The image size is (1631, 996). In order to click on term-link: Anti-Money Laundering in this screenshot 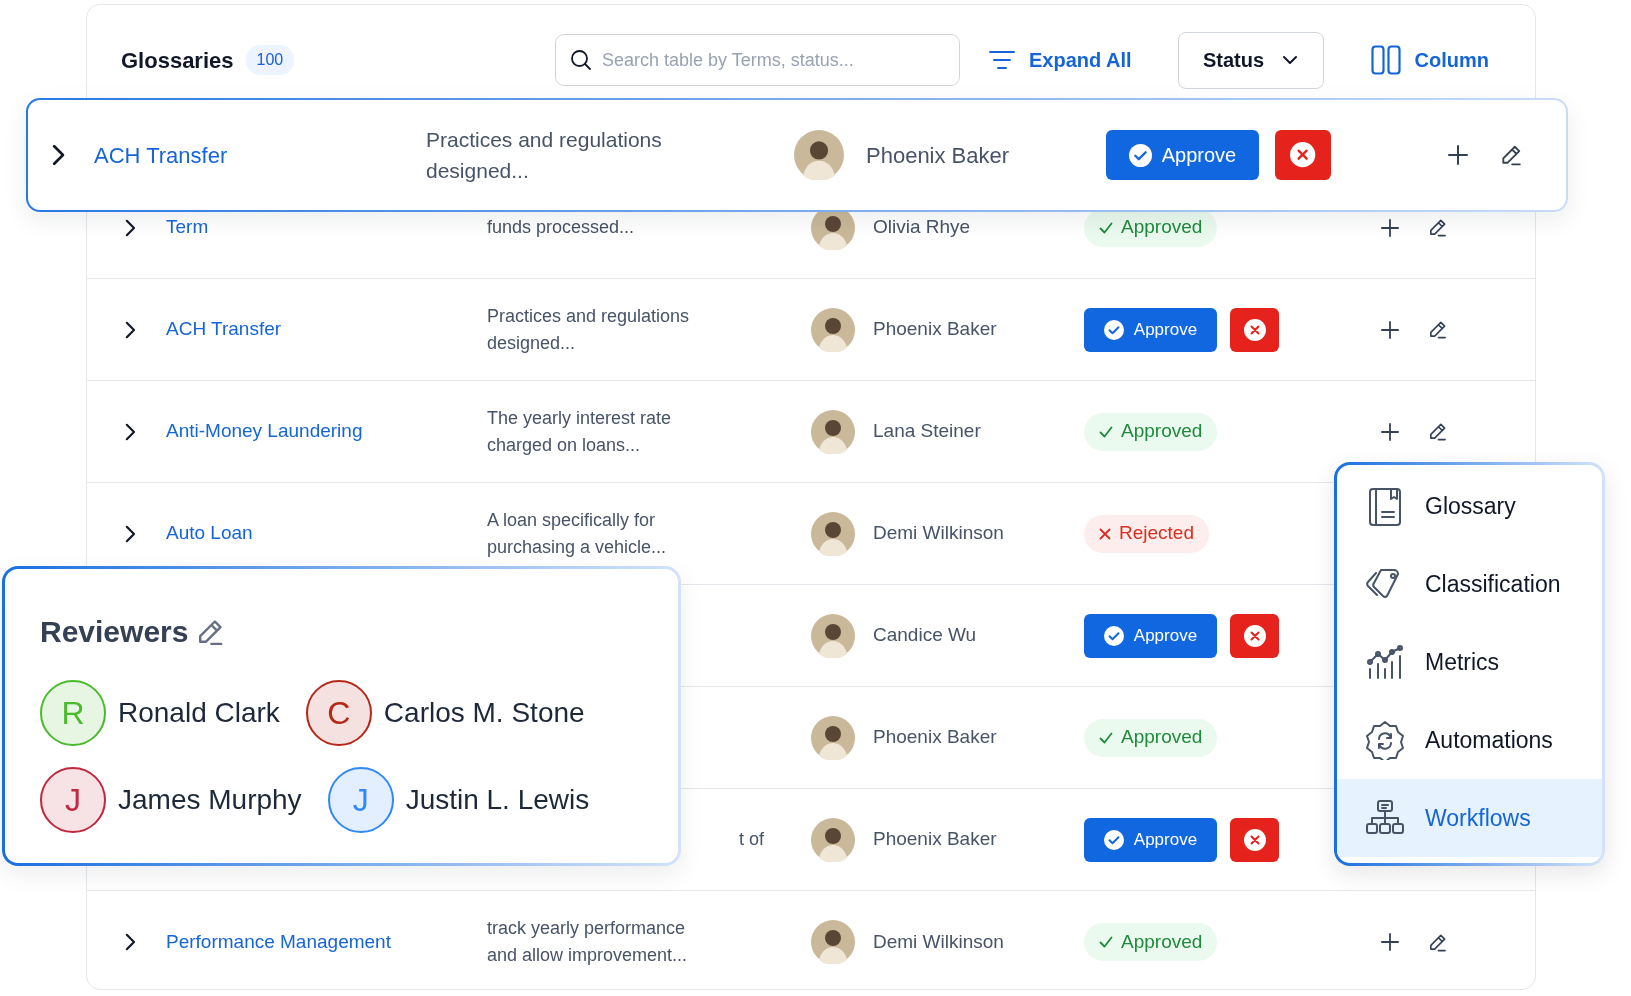, I will do `click(264, 431)`.